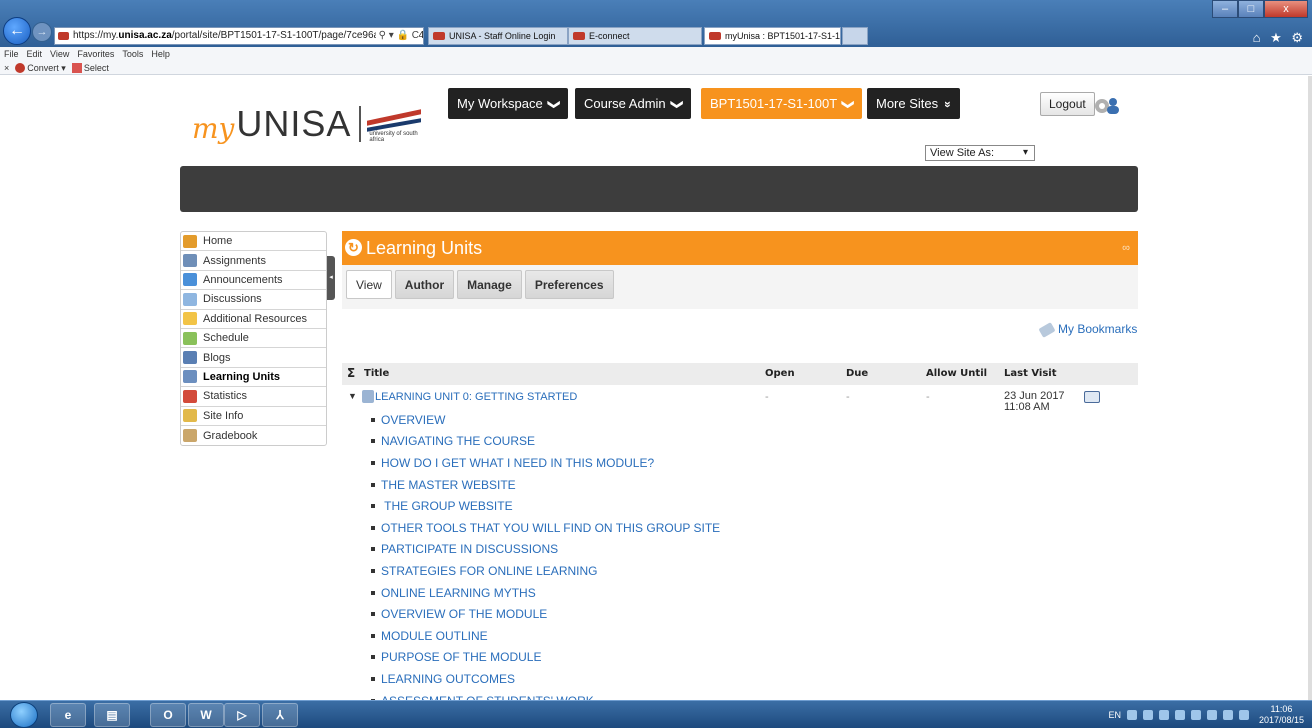 This screenshot has height=728, width=1312. I want to click on sidebar-item-discussions: Discussions, so click(253, 300).